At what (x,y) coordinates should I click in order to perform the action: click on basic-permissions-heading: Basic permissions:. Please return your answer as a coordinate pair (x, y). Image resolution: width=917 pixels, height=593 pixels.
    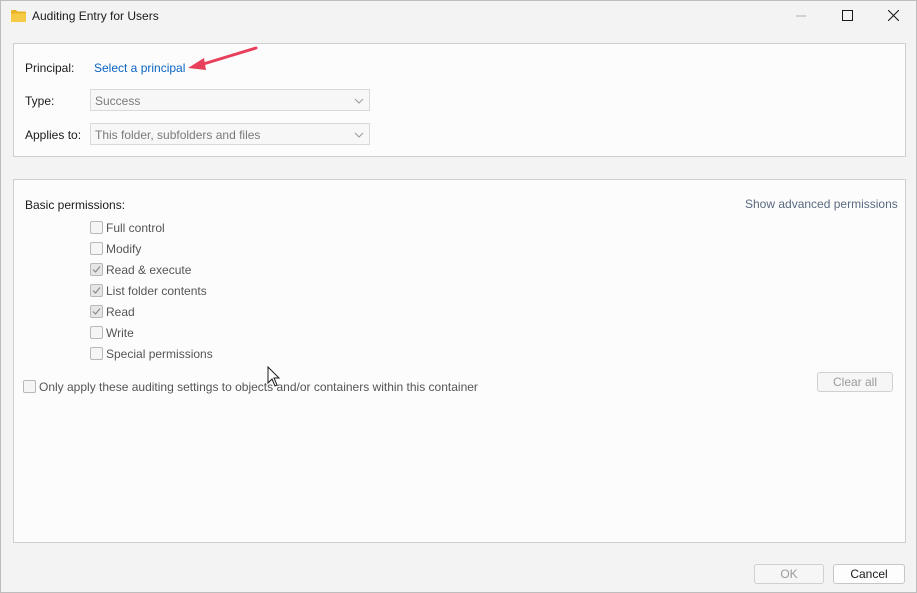
    Looking at the image, I should click on (75, 205).